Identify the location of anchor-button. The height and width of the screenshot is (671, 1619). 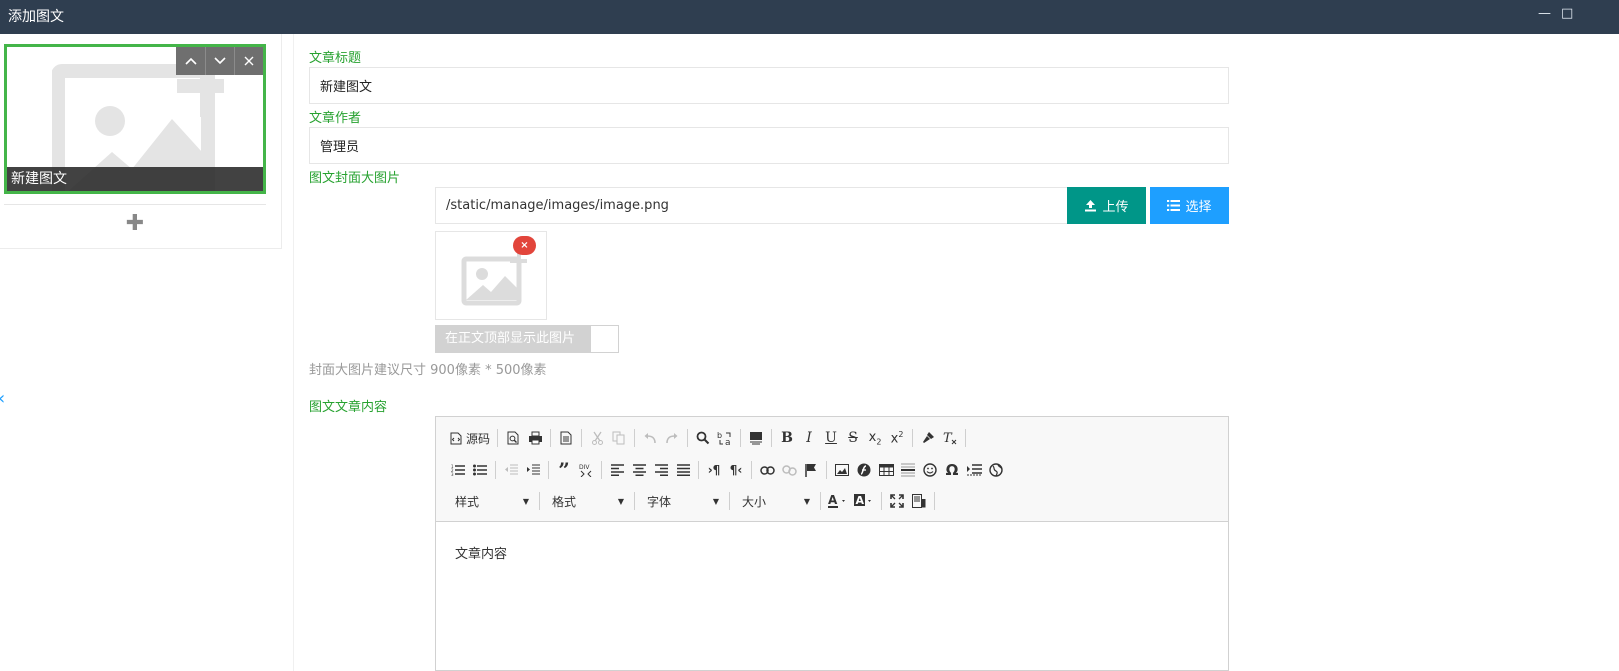
(811, 470).